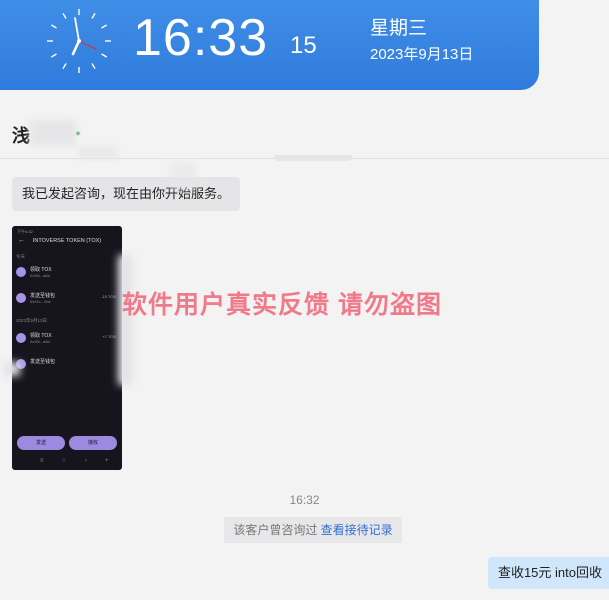  I want to click on message-timestamp: 16:32, so click(304, 500).